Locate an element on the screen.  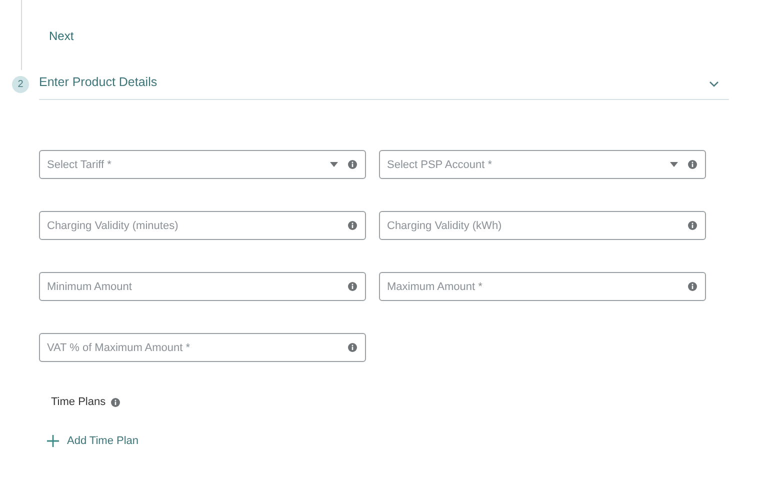
text-input: Charging Validity (minutes) is located at coordinates (192, 226).